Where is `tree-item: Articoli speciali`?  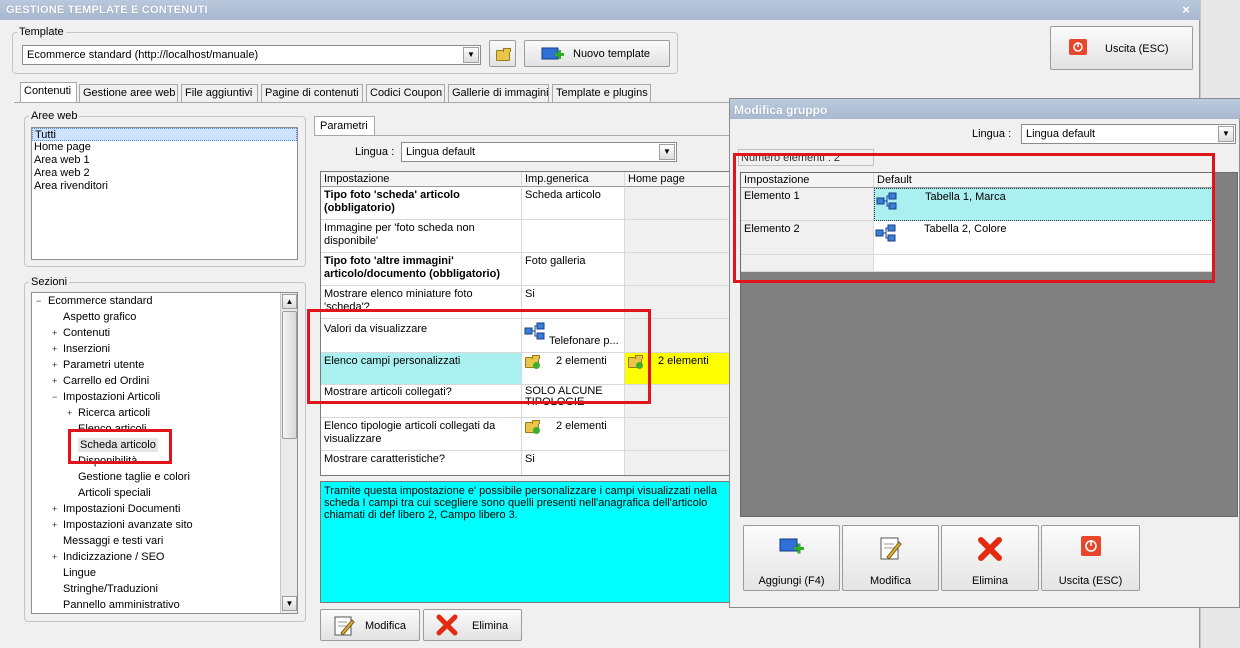 tree-item: Articoli speciali is located at coordinates (114, 493).